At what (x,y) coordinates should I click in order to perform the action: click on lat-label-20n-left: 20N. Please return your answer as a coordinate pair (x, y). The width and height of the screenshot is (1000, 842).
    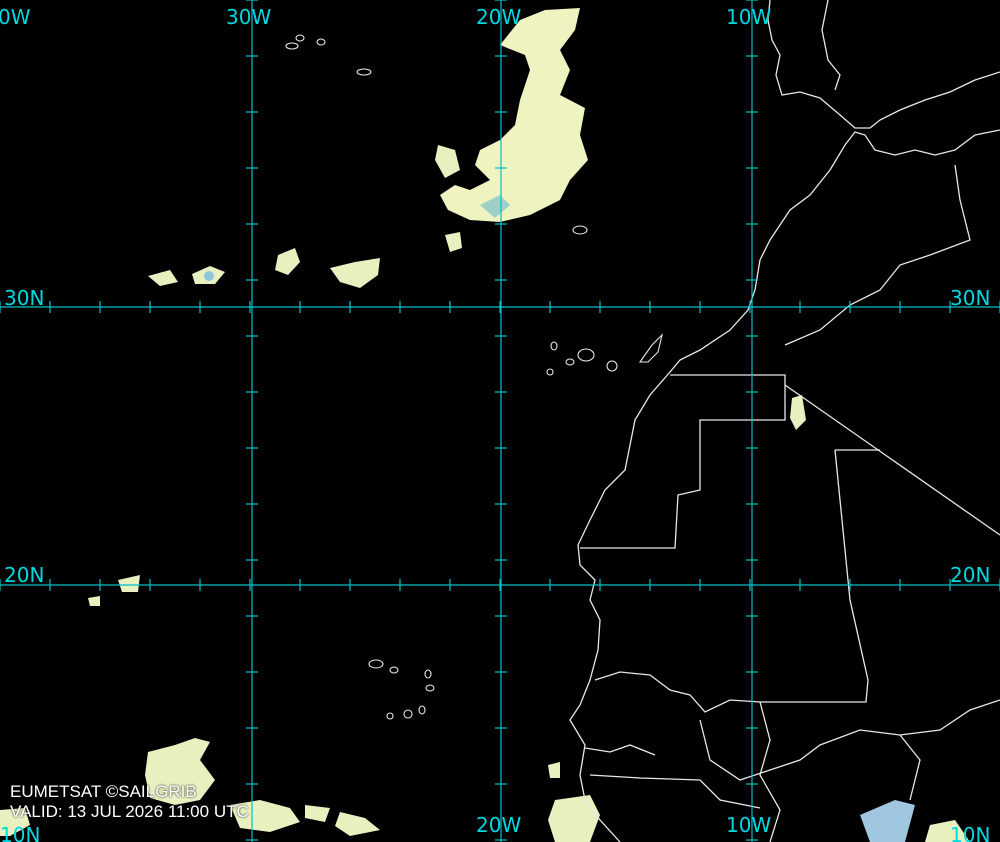
    Looking at the image, I should click on (24, 575).